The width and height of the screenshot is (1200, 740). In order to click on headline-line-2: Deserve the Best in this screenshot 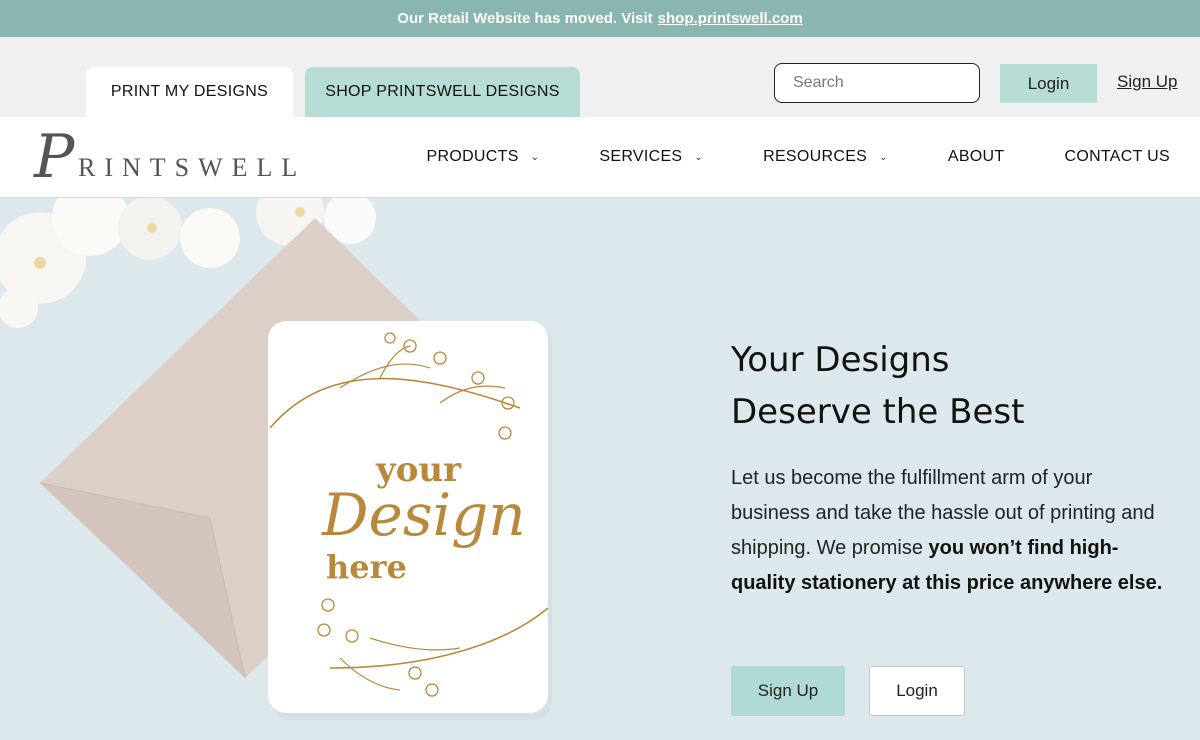, I will do `click(878, 412)`.